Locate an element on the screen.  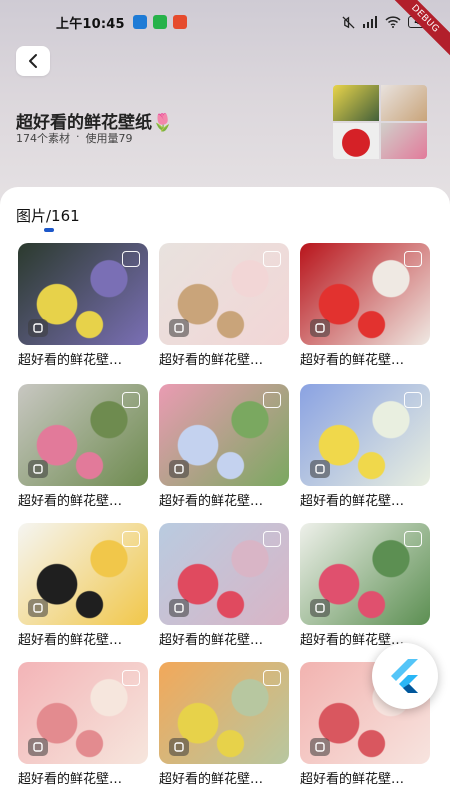
flutter-logo-icon is located at coordinates (404, 676).